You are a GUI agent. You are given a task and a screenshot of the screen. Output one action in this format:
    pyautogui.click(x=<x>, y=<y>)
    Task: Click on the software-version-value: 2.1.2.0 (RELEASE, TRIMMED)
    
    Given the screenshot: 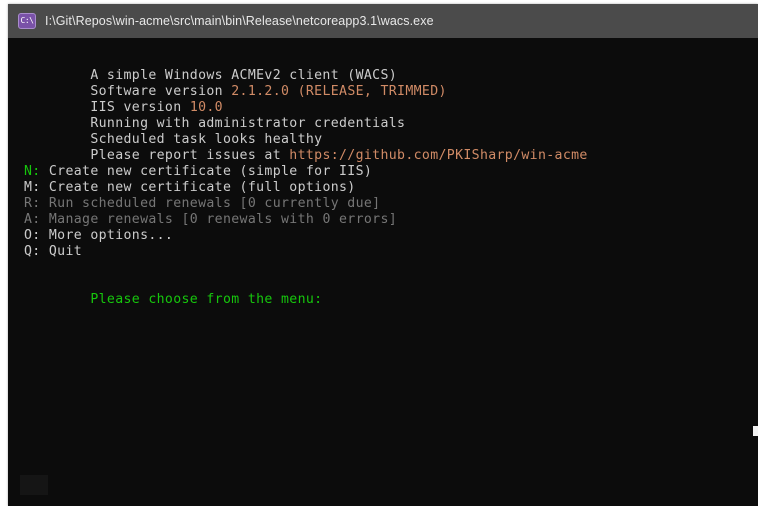 What is the action you would take?
    pyautogui.click(x=339, y=91)
    